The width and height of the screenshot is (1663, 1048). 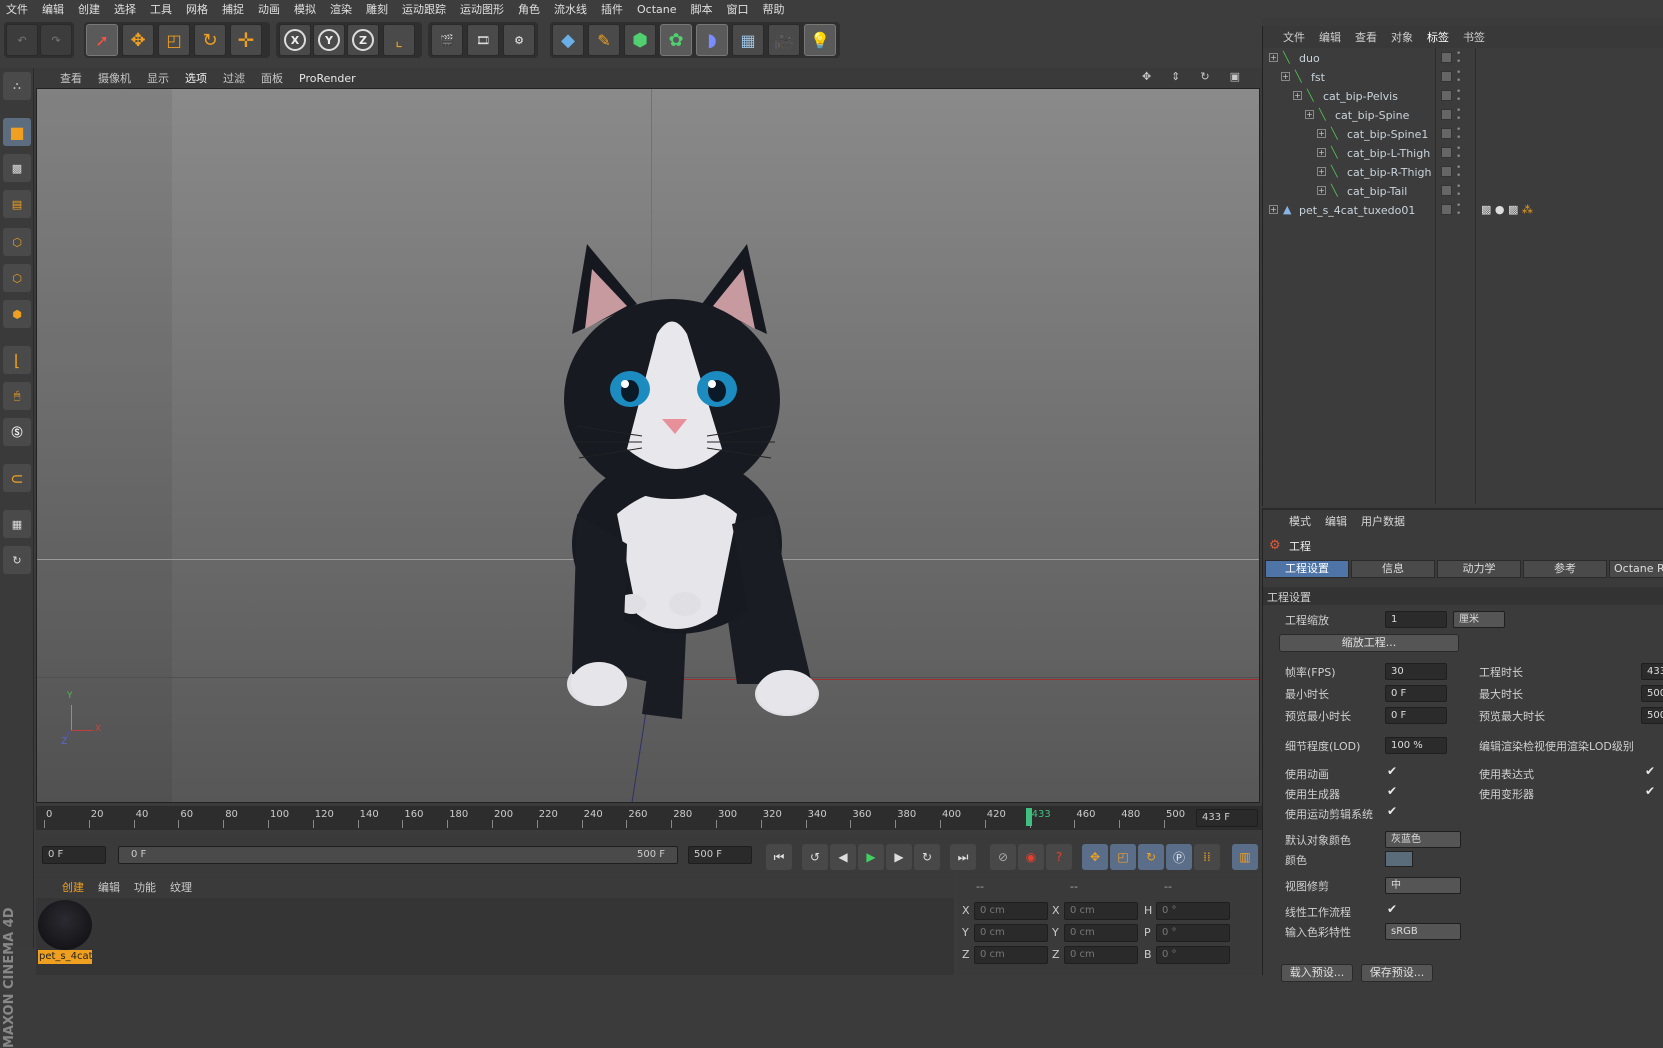 What do you see at coordinates (1438, 37) in the screenshot?
I see `om-menu-tags: 标签` at bounding box center [1438, 37].